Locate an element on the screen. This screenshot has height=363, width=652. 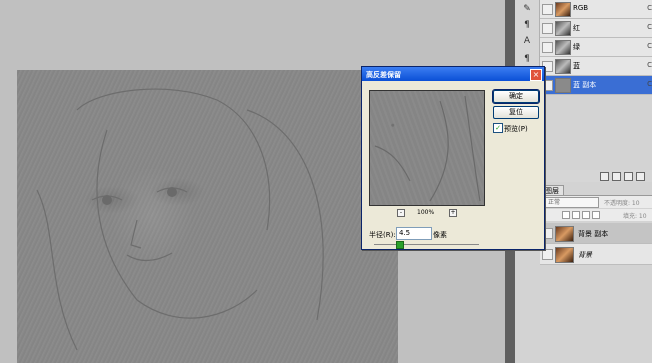
lock-all-icon is located at coordinates (596, 215).